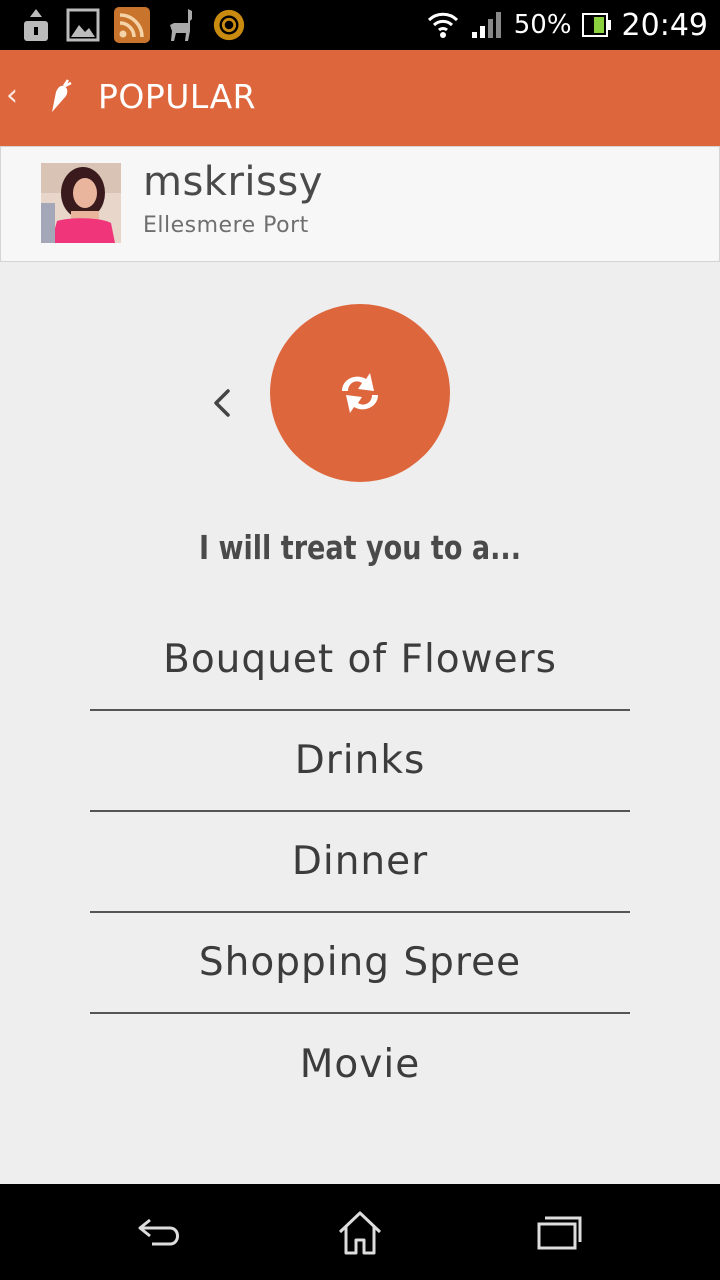 Image resolution: width=720 pixels, height=1280 pixels. I want to click on profile-username: mskrissy, so click(233, 182).